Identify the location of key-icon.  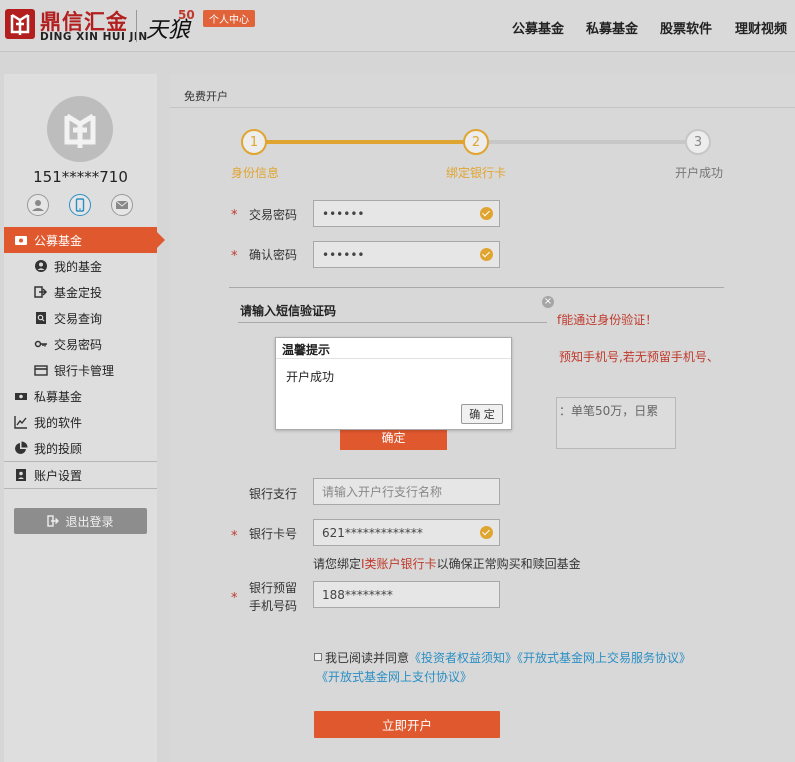
(41, 344).